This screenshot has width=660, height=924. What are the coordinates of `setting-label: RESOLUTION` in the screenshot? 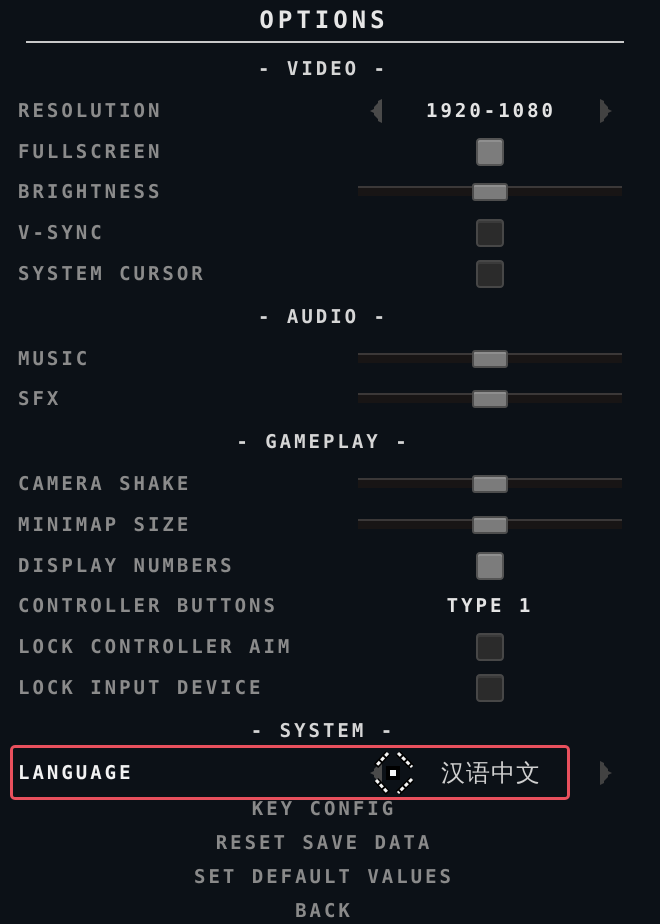 It's located at (90, 110).